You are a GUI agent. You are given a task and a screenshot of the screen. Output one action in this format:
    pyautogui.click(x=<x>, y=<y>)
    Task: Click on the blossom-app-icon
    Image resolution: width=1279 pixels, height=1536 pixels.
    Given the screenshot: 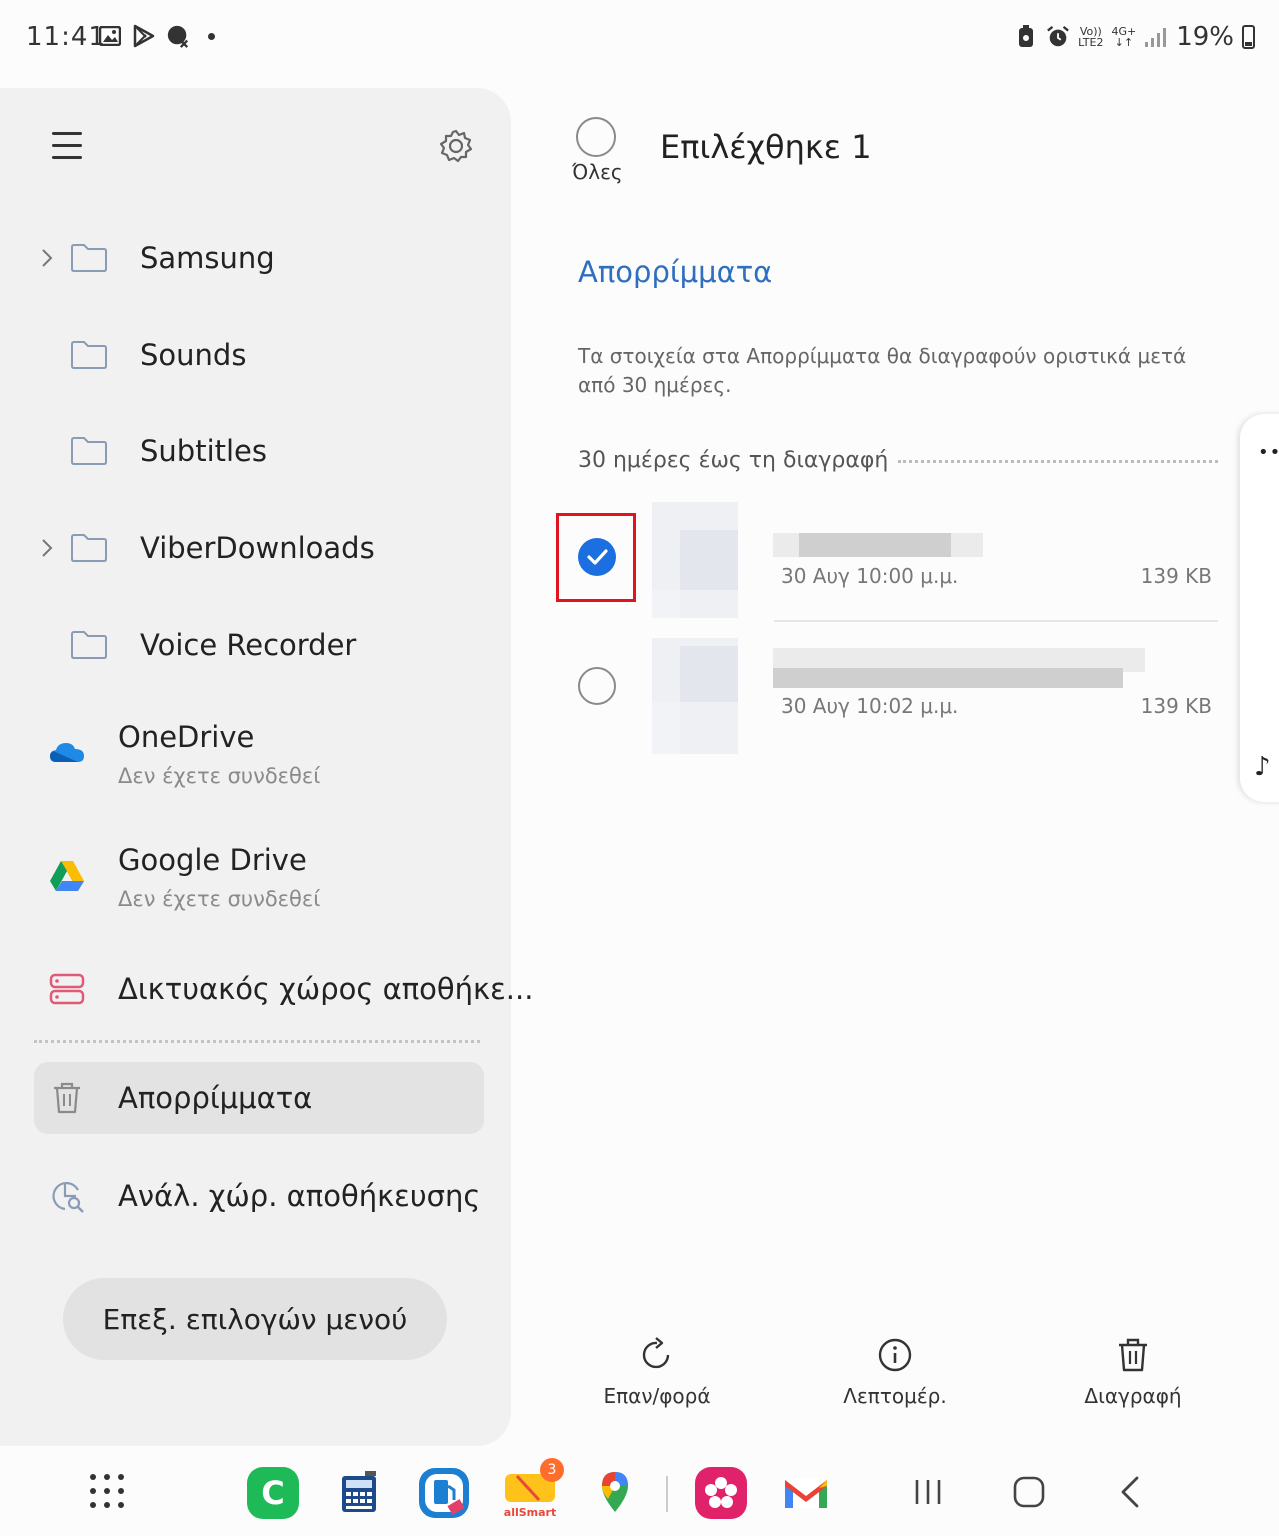 What is the action you would take?
    pyautogui.click(x=721, y=1493)
    